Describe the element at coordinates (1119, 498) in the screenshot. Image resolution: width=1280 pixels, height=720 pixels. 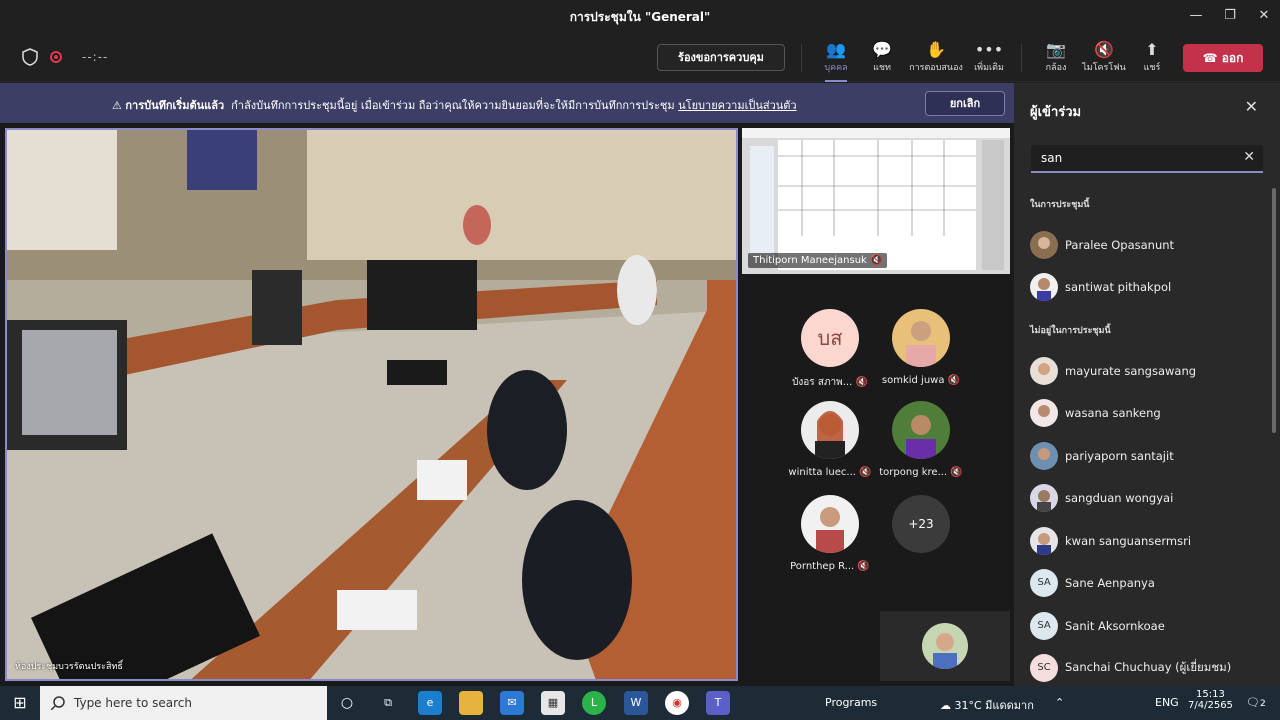
I see `participant-name: sangduan wongyai` at that location.